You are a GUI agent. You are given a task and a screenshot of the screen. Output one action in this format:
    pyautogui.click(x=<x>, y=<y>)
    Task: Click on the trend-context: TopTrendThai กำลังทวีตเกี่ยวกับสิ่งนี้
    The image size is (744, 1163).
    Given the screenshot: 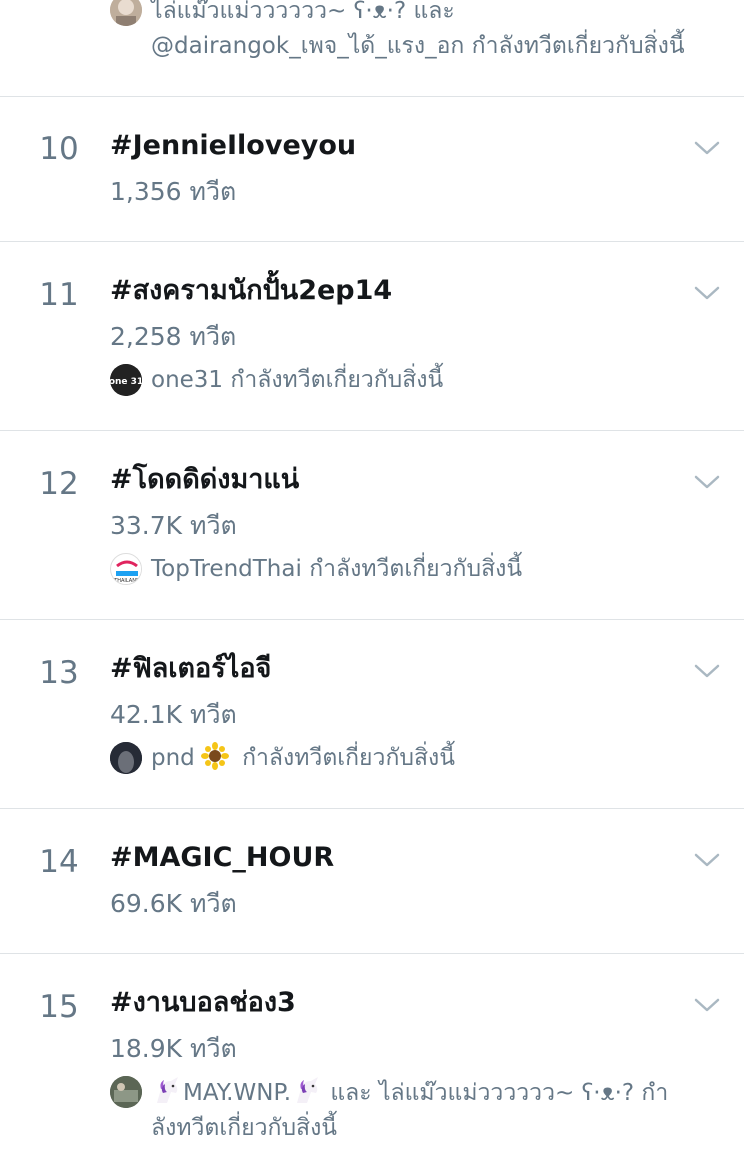 What is the action you would take?
    pyautogui.click(x=336, y=569)
    